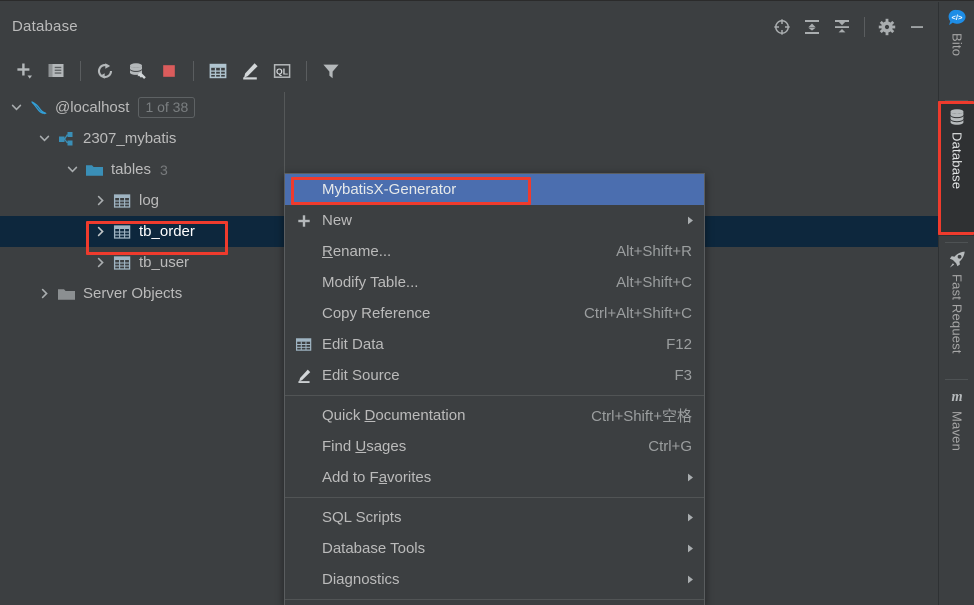 The image size is (974, 605). I want to click on tree-item-label: 2307_mybatis, so click(130, 138).